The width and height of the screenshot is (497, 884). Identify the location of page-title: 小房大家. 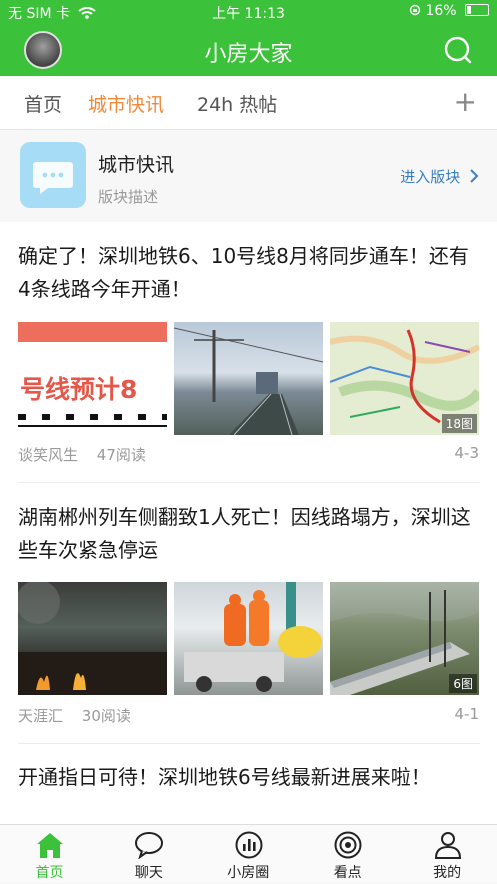
(248, 54).